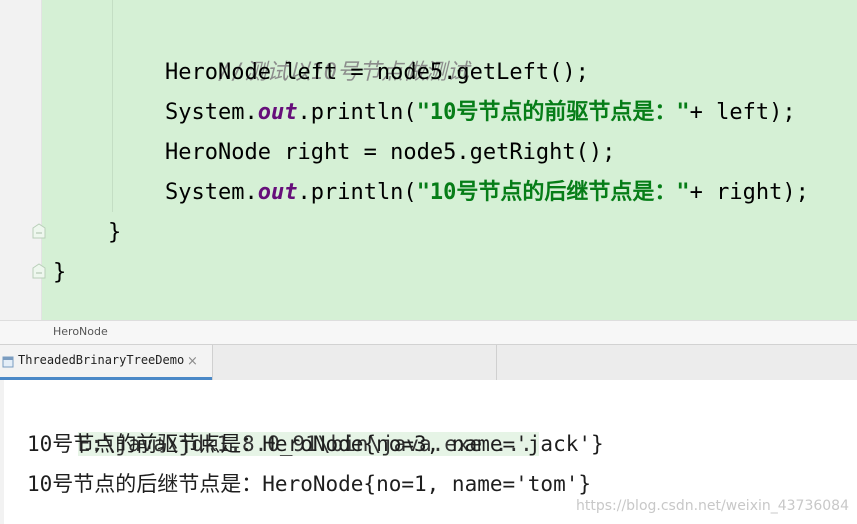  I want to click on code-string-token: "10号节点的前驱节点是：", so click(553, 112).